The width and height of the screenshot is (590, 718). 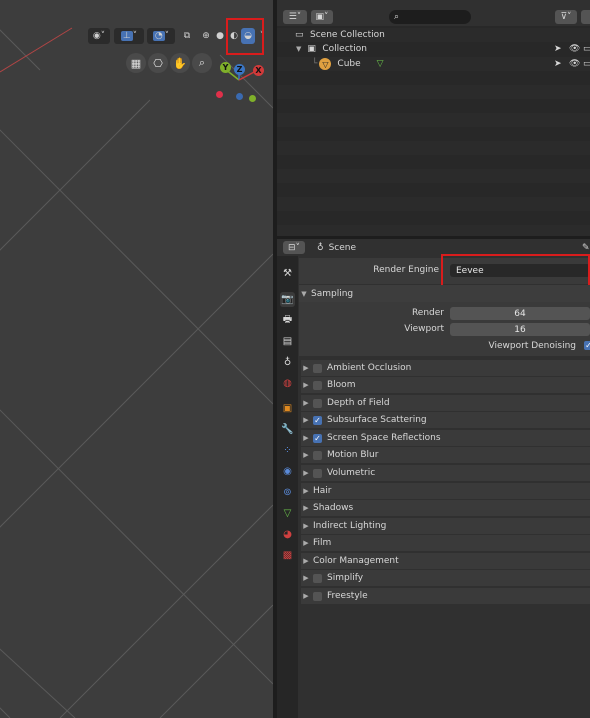 What do you see at coordinates (187, 36) in the screenshot?
I see `xray-toggle: ⧉` at bounding box center [187, 36].